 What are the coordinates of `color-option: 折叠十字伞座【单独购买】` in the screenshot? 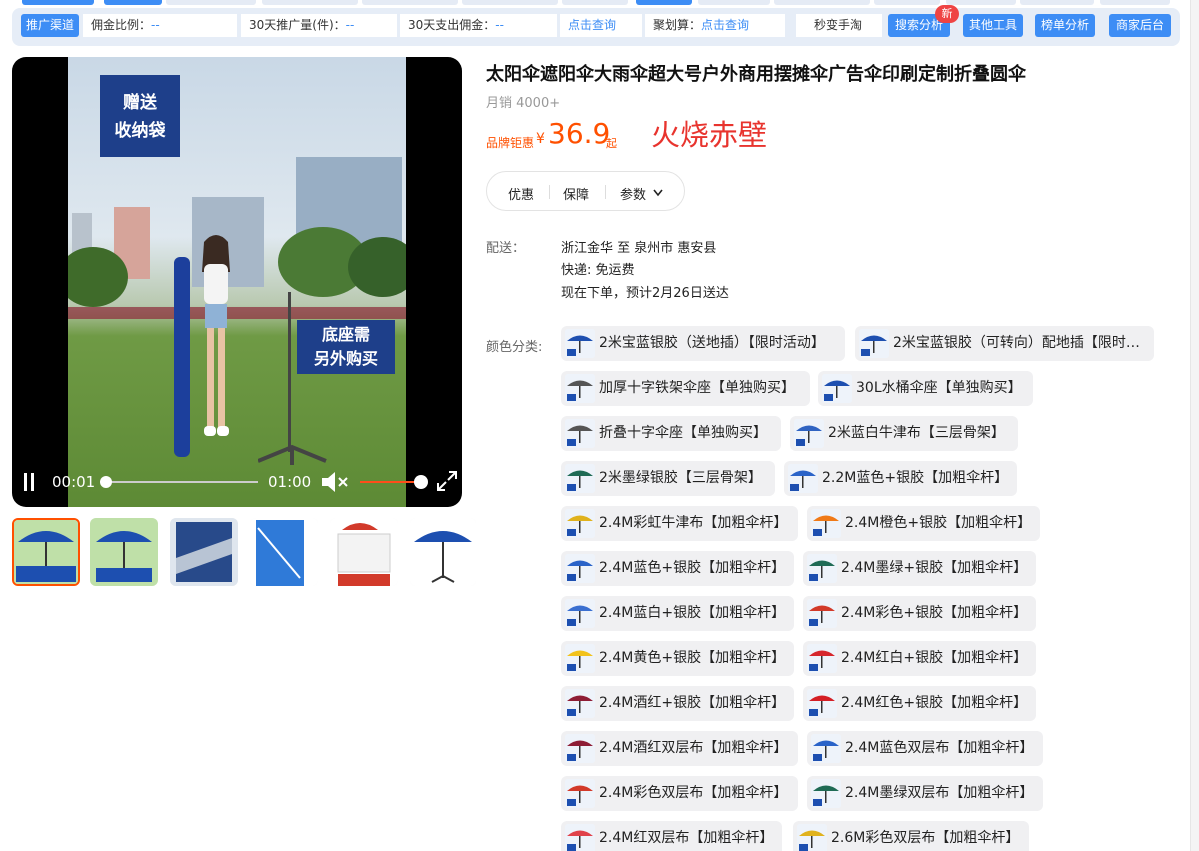 It's located at (671, 433).